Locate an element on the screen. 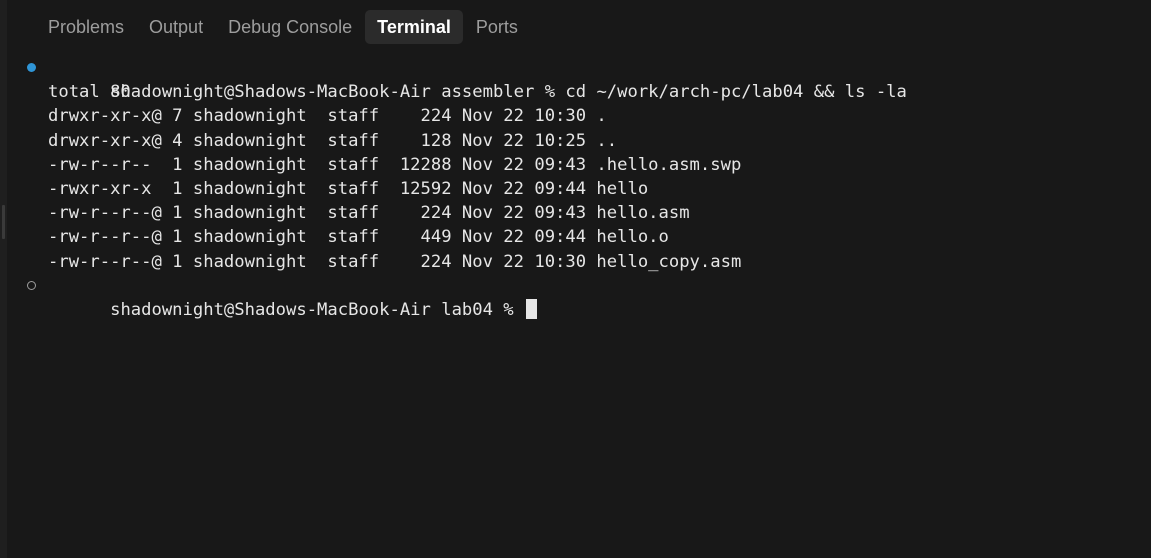  terminal-line-prompt: shadownight@Shadows-MacBook-Air lab04 % is located at coordinates (582, 297).